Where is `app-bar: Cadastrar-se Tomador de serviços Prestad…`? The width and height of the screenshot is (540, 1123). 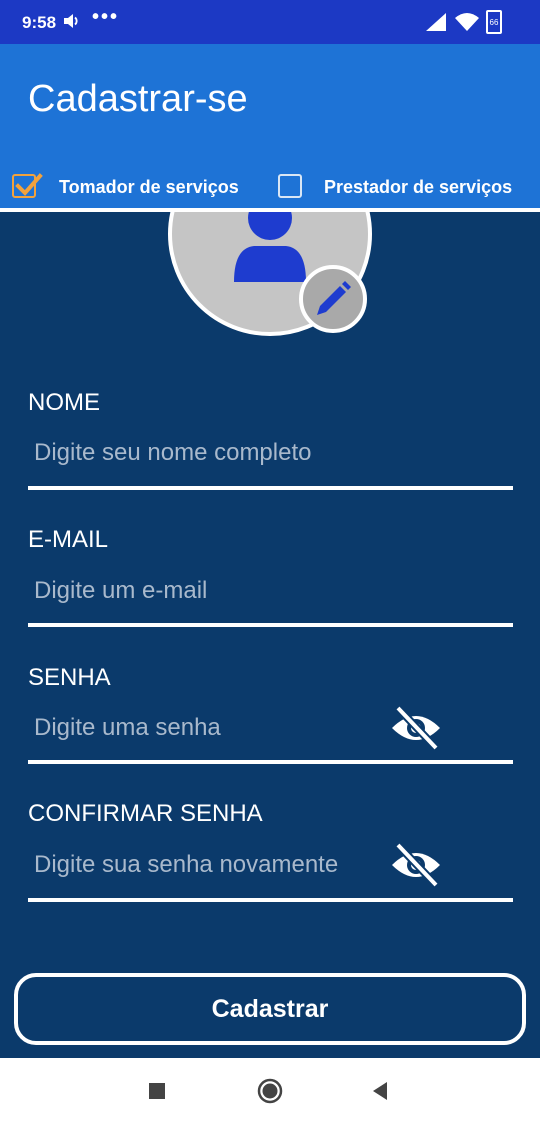
app-bar: Cadastrar-se Tomador de serviços Prestad… is located at coordinates (270, 126).